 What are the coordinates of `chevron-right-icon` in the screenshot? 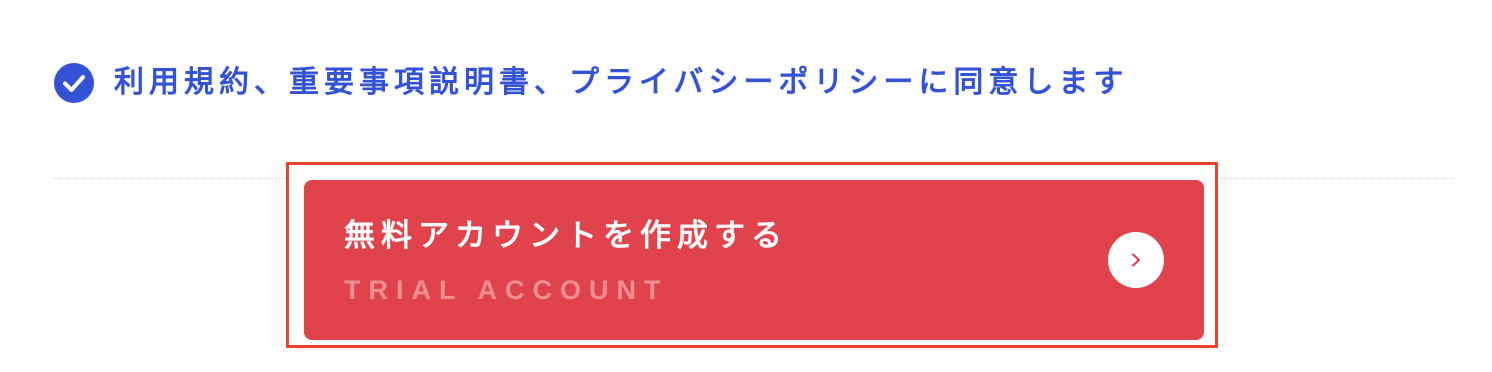 It's located at (1136, 260).